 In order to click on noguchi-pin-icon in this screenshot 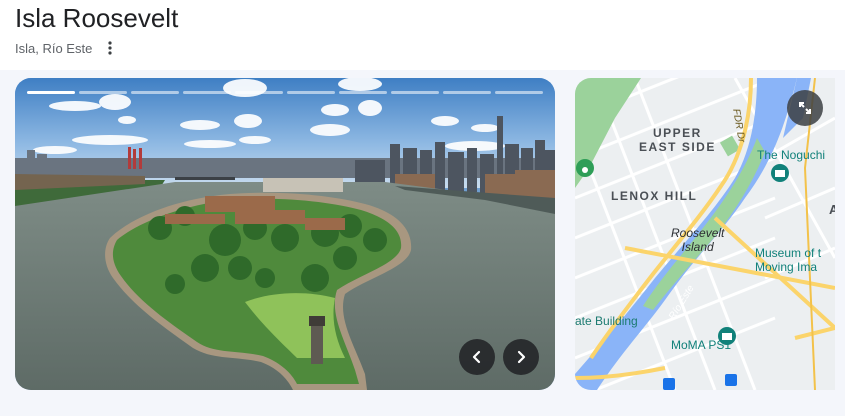, I will do `click(780, 173)`.